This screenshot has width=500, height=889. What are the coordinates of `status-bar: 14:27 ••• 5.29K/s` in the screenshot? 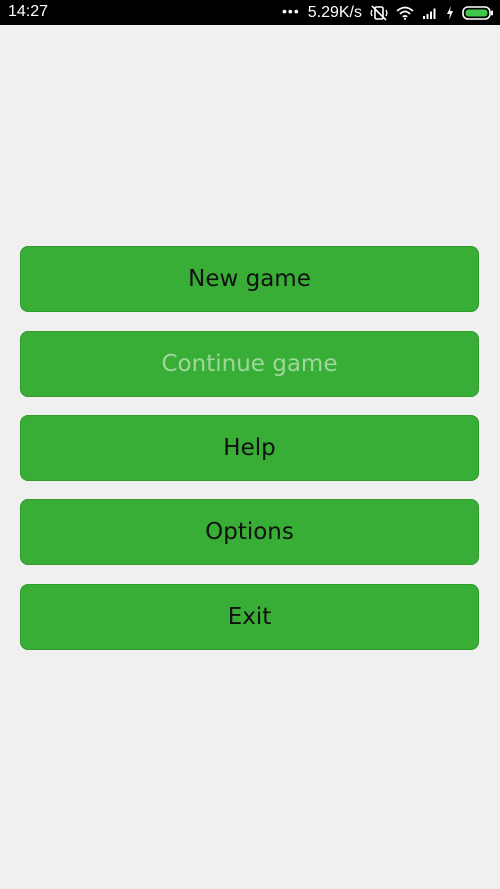 It's located at (250, 12).